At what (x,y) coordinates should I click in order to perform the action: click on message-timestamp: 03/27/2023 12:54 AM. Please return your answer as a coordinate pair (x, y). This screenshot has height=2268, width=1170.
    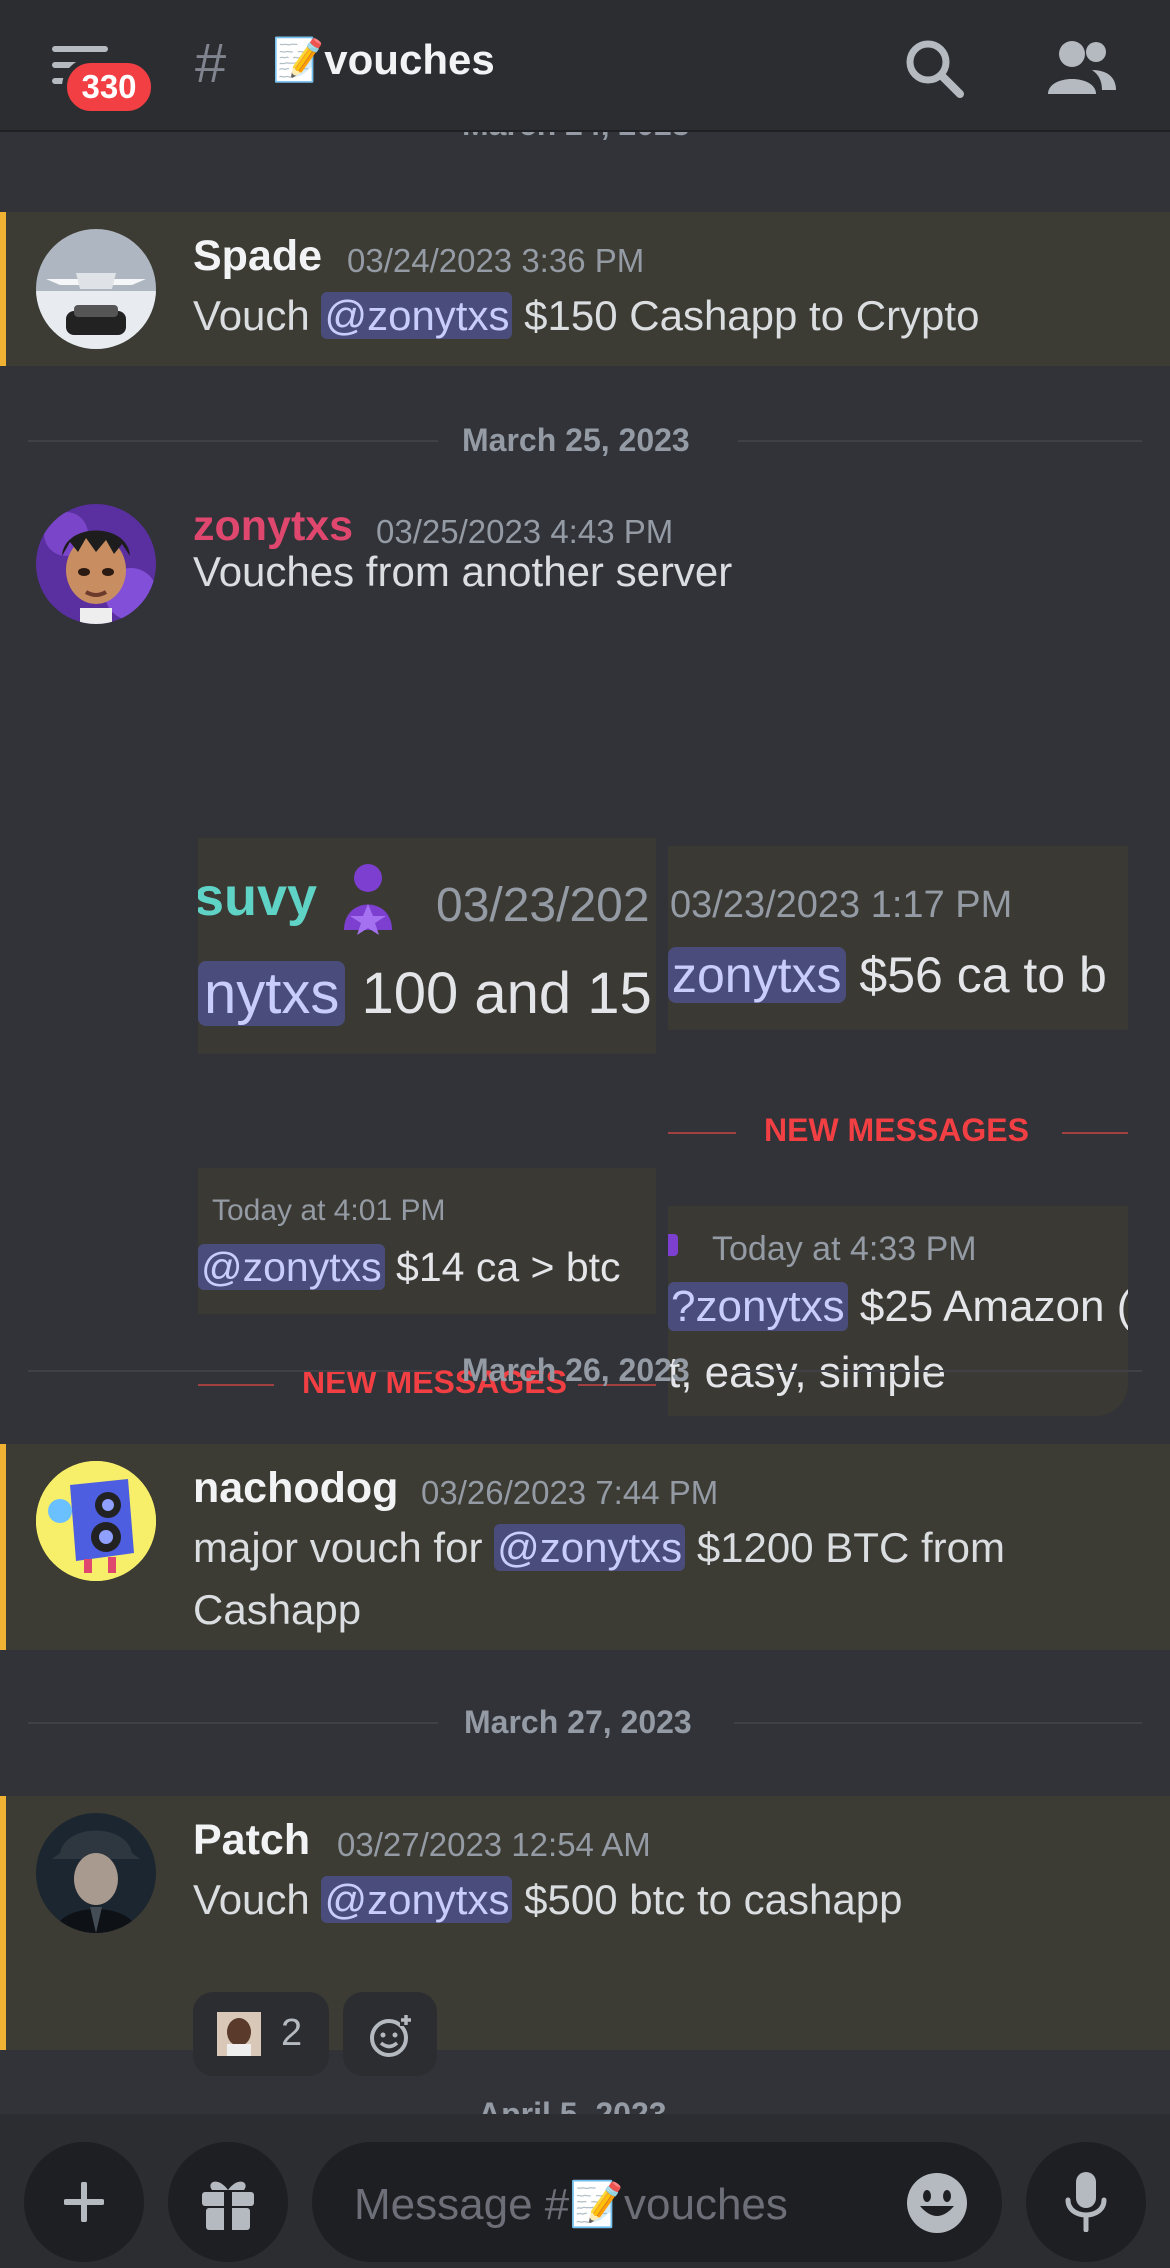
    Looking at the image, I should click on (494, 1844).